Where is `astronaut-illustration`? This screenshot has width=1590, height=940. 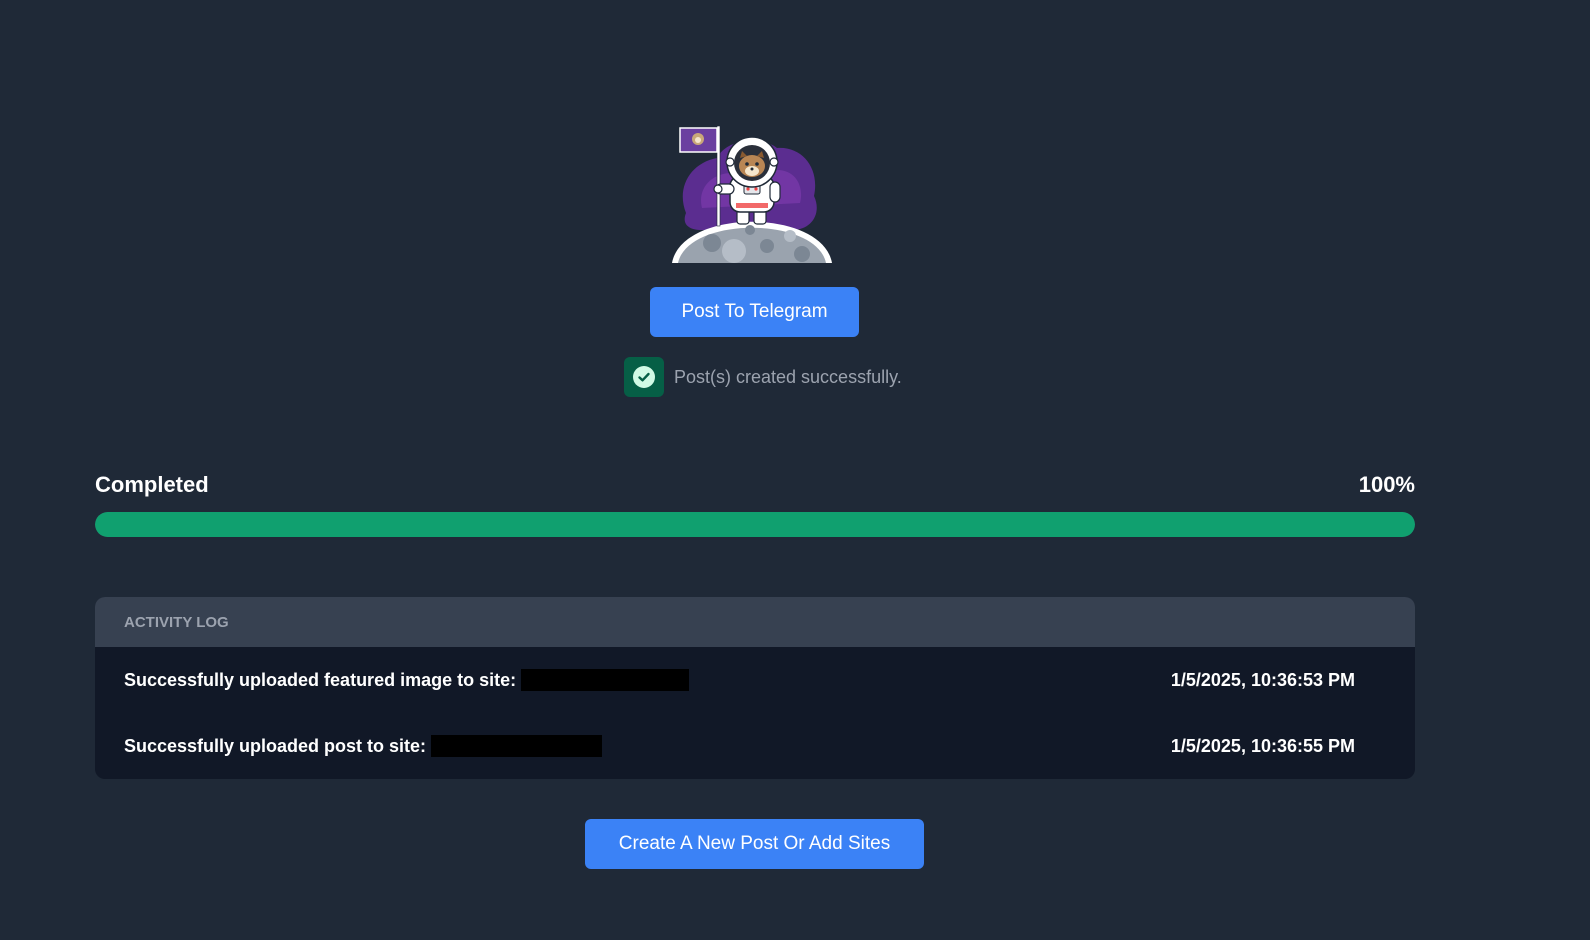 astronaut-illustration is located at coordinates (752, 190).